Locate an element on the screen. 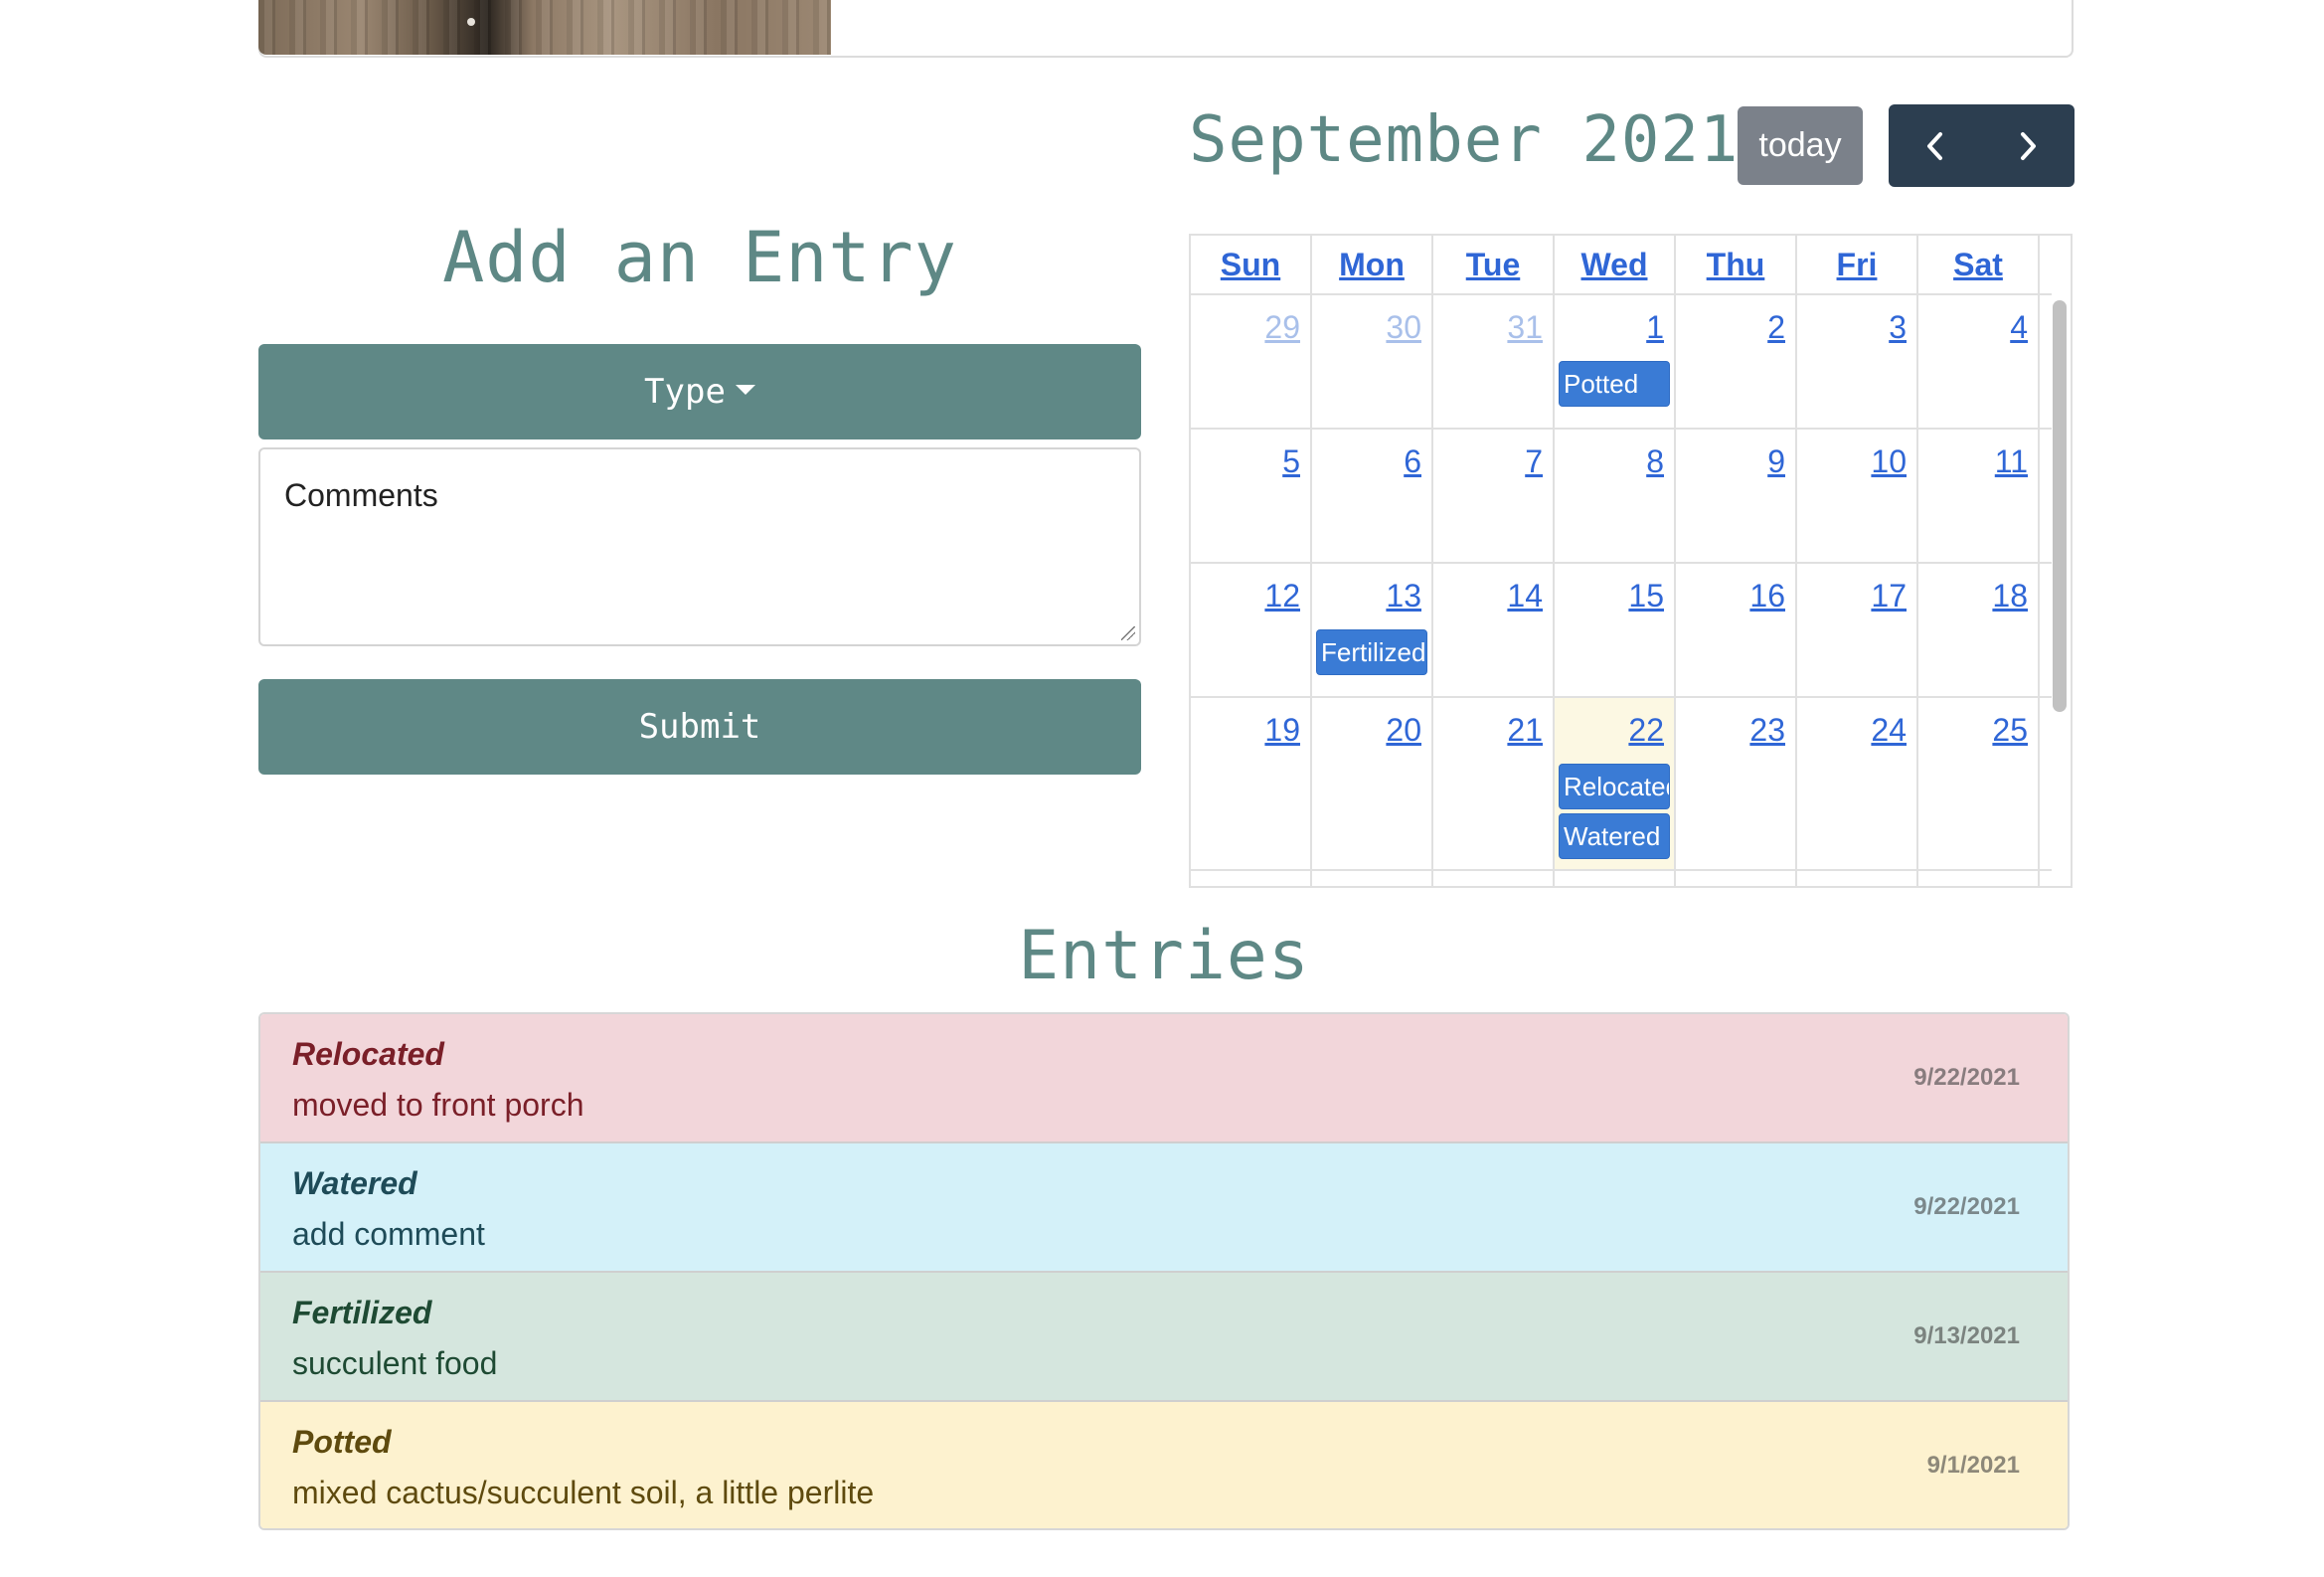 This screenshot has width=2324, height=1577. day-cell: 1 Potted is located at coordinates (1616, 361).